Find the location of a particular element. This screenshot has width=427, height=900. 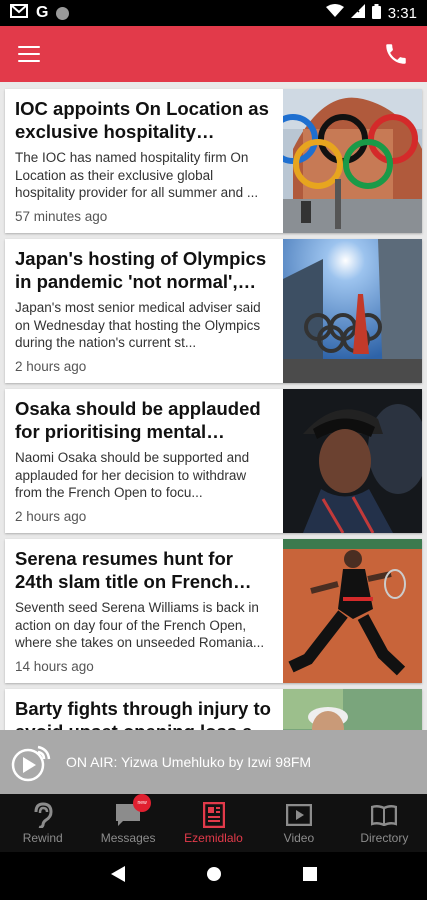

status-bar: G 3:31 is located at coordinates (213, 13).